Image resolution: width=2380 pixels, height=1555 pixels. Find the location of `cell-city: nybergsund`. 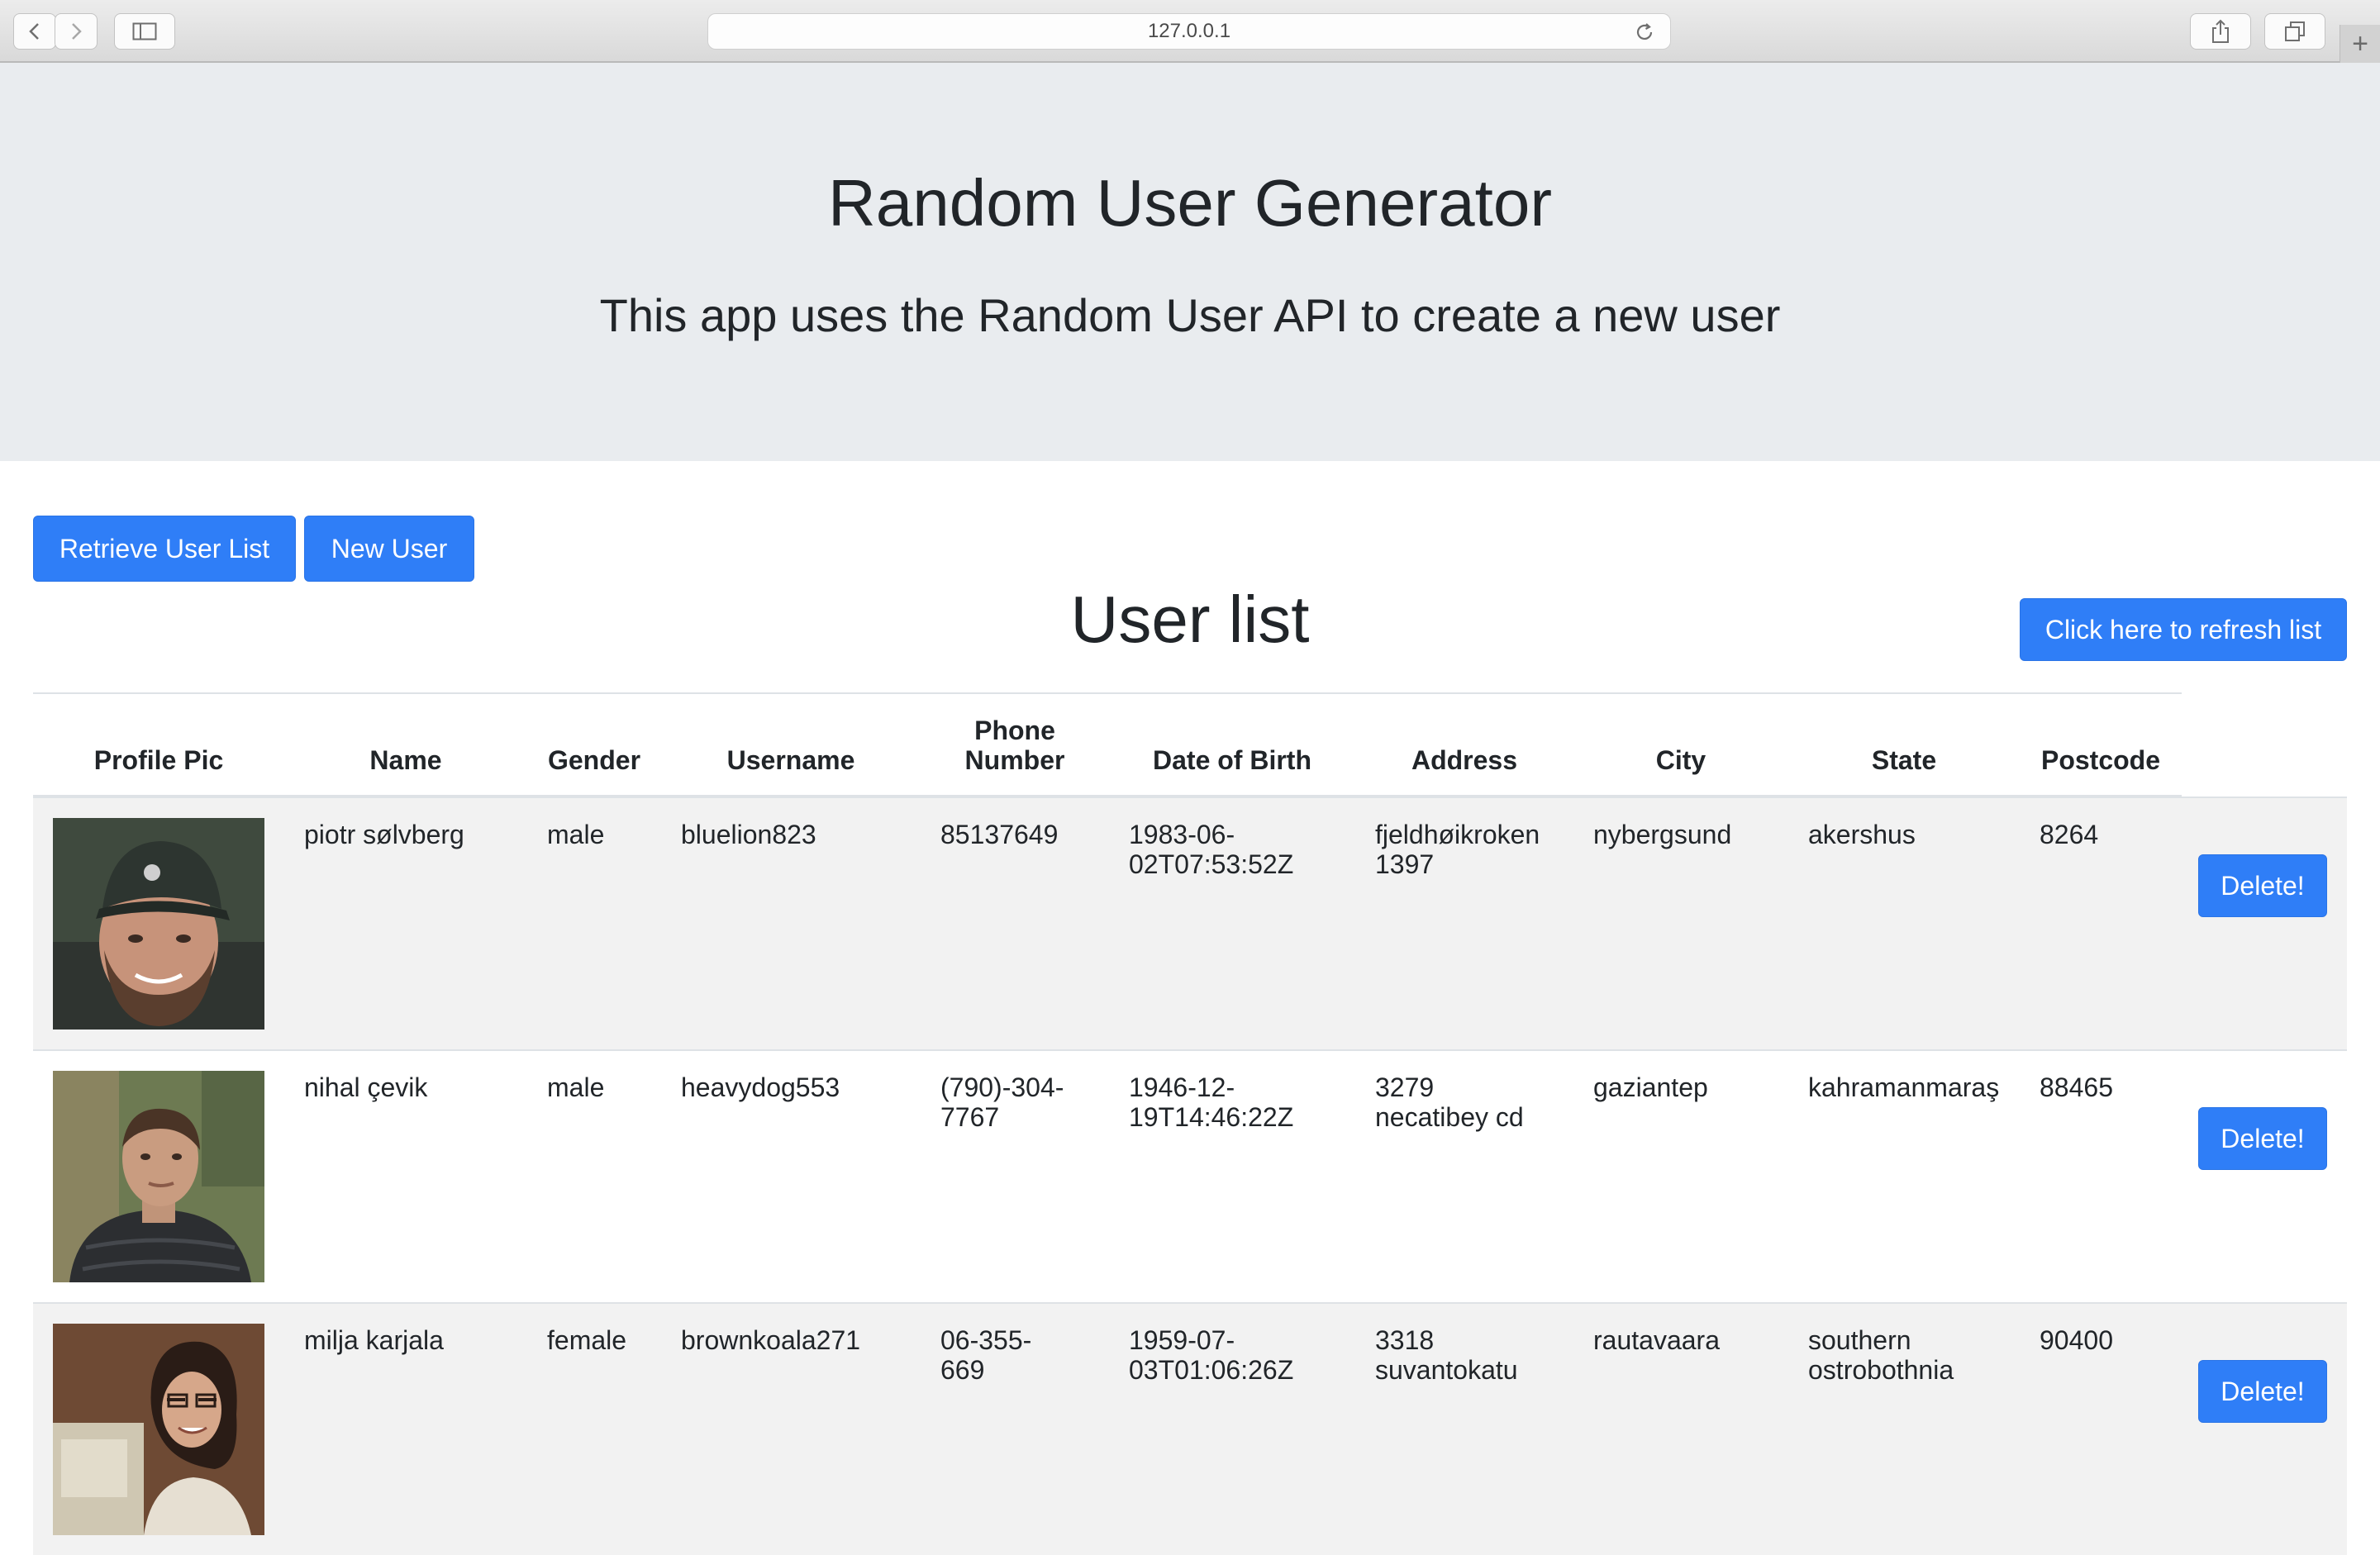

cell-city: nybergsund is located at coordinates (1662, 834).